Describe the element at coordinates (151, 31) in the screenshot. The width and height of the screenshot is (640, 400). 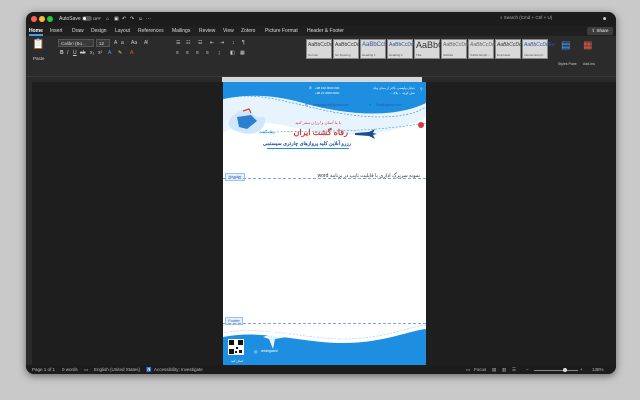
I see `tab-references: References` at that location.